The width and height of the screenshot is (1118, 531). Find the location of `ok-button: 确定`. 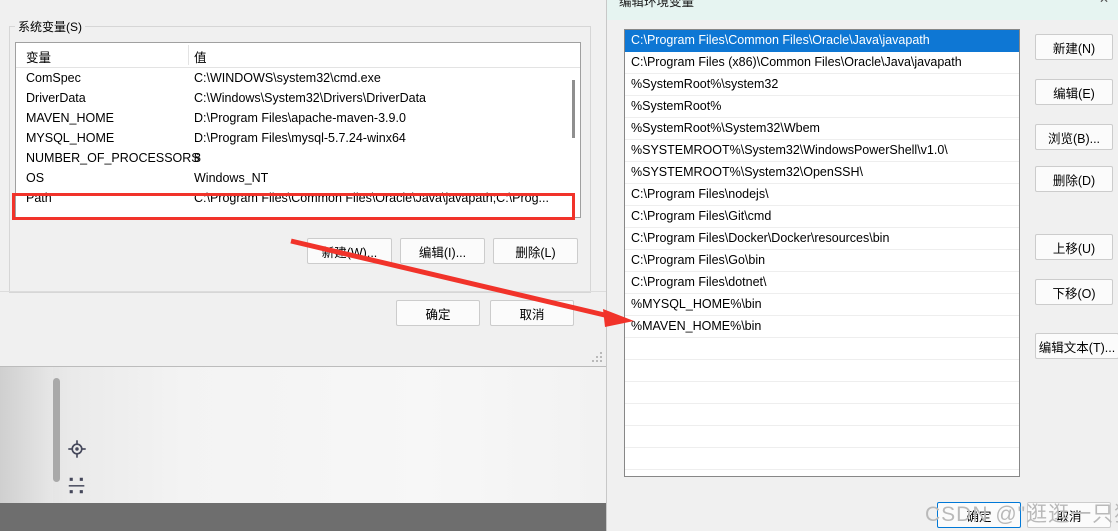

ok-button: 确定 is located at coordinates (438, 313).